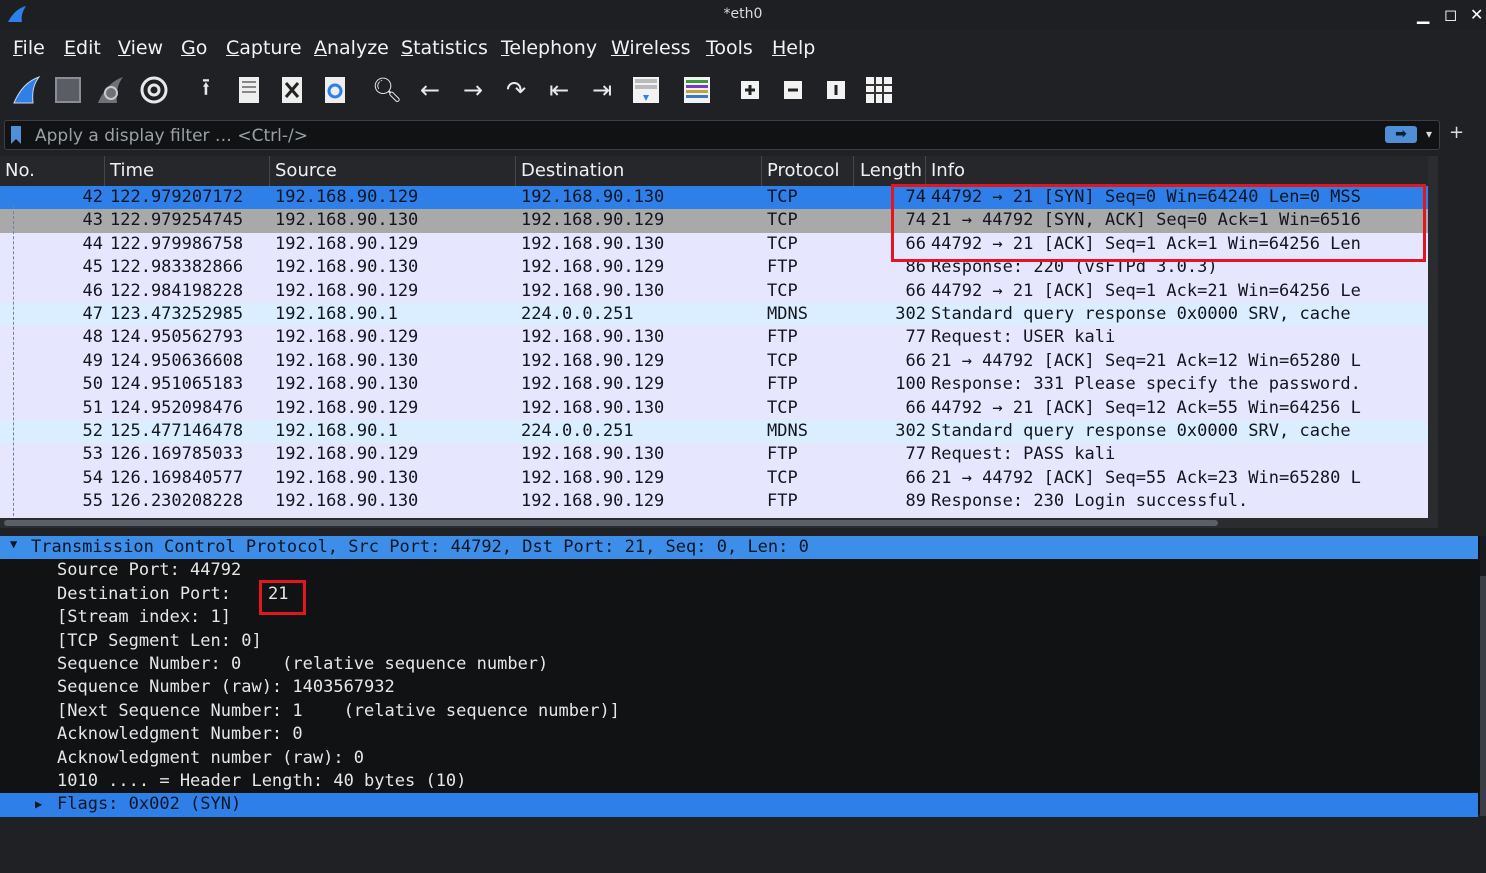 Image resolution: width=1486 pixels, height=873 pixels. What do you see at coordinates (697, 90) in the screenshot?
I see `colorize-icon` at bounding box center [697, 90].